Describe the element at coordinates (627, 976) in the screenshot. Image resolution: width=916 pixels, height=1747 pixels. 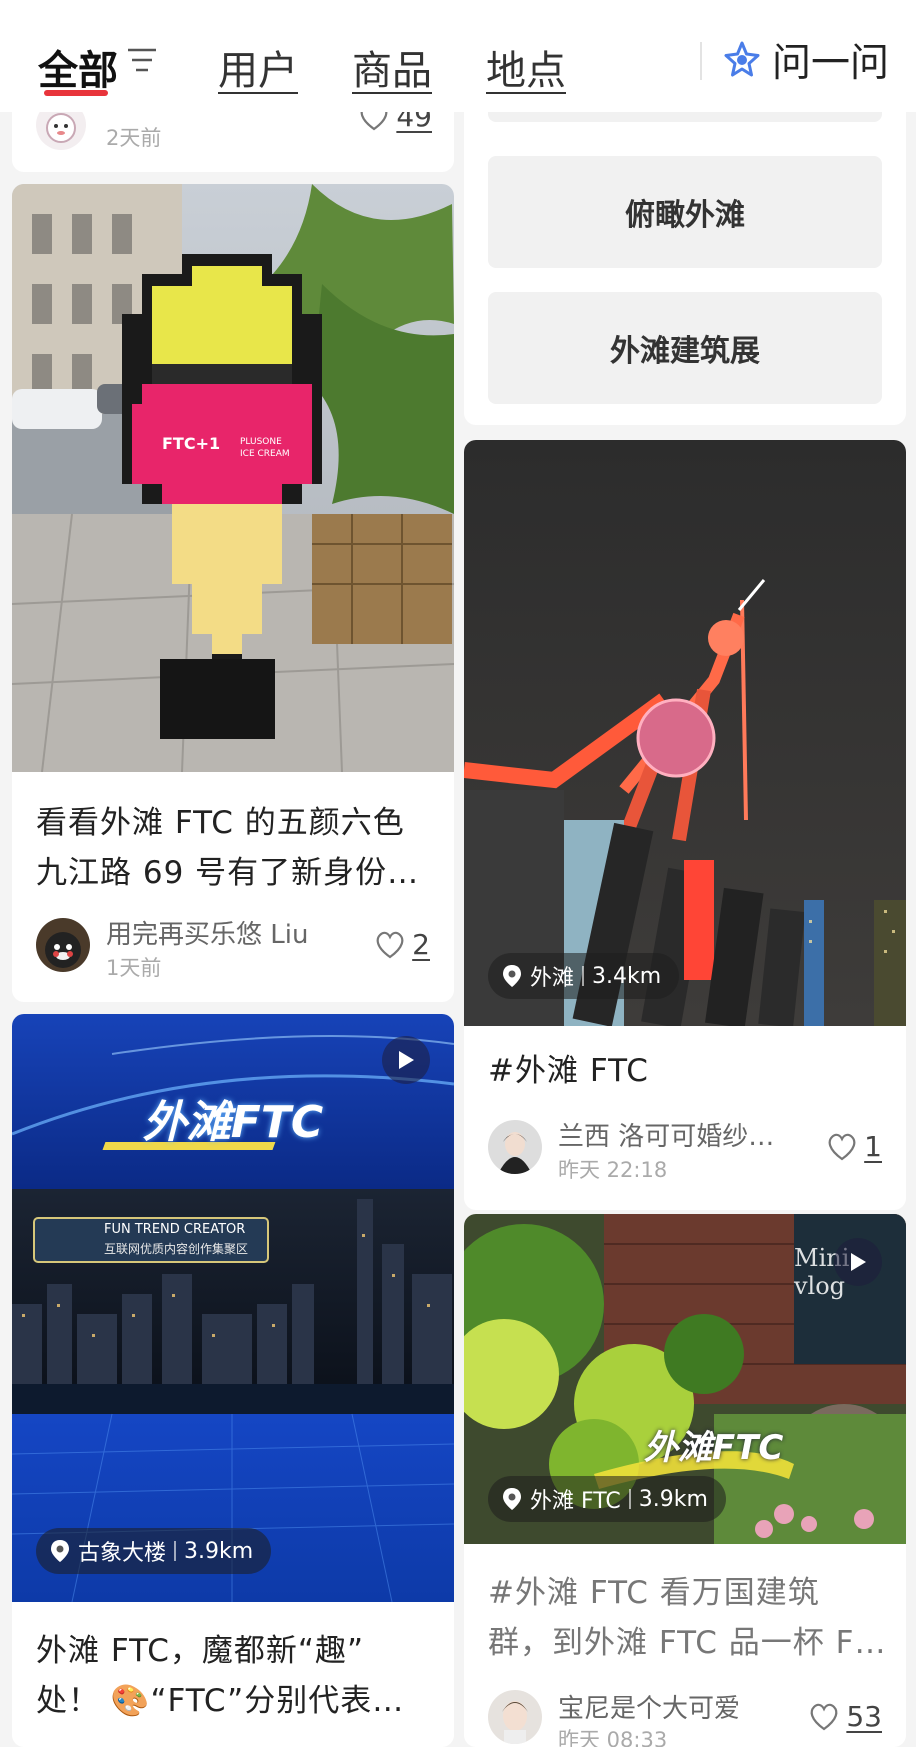
I see `location-distance: 3.4km` at that location.